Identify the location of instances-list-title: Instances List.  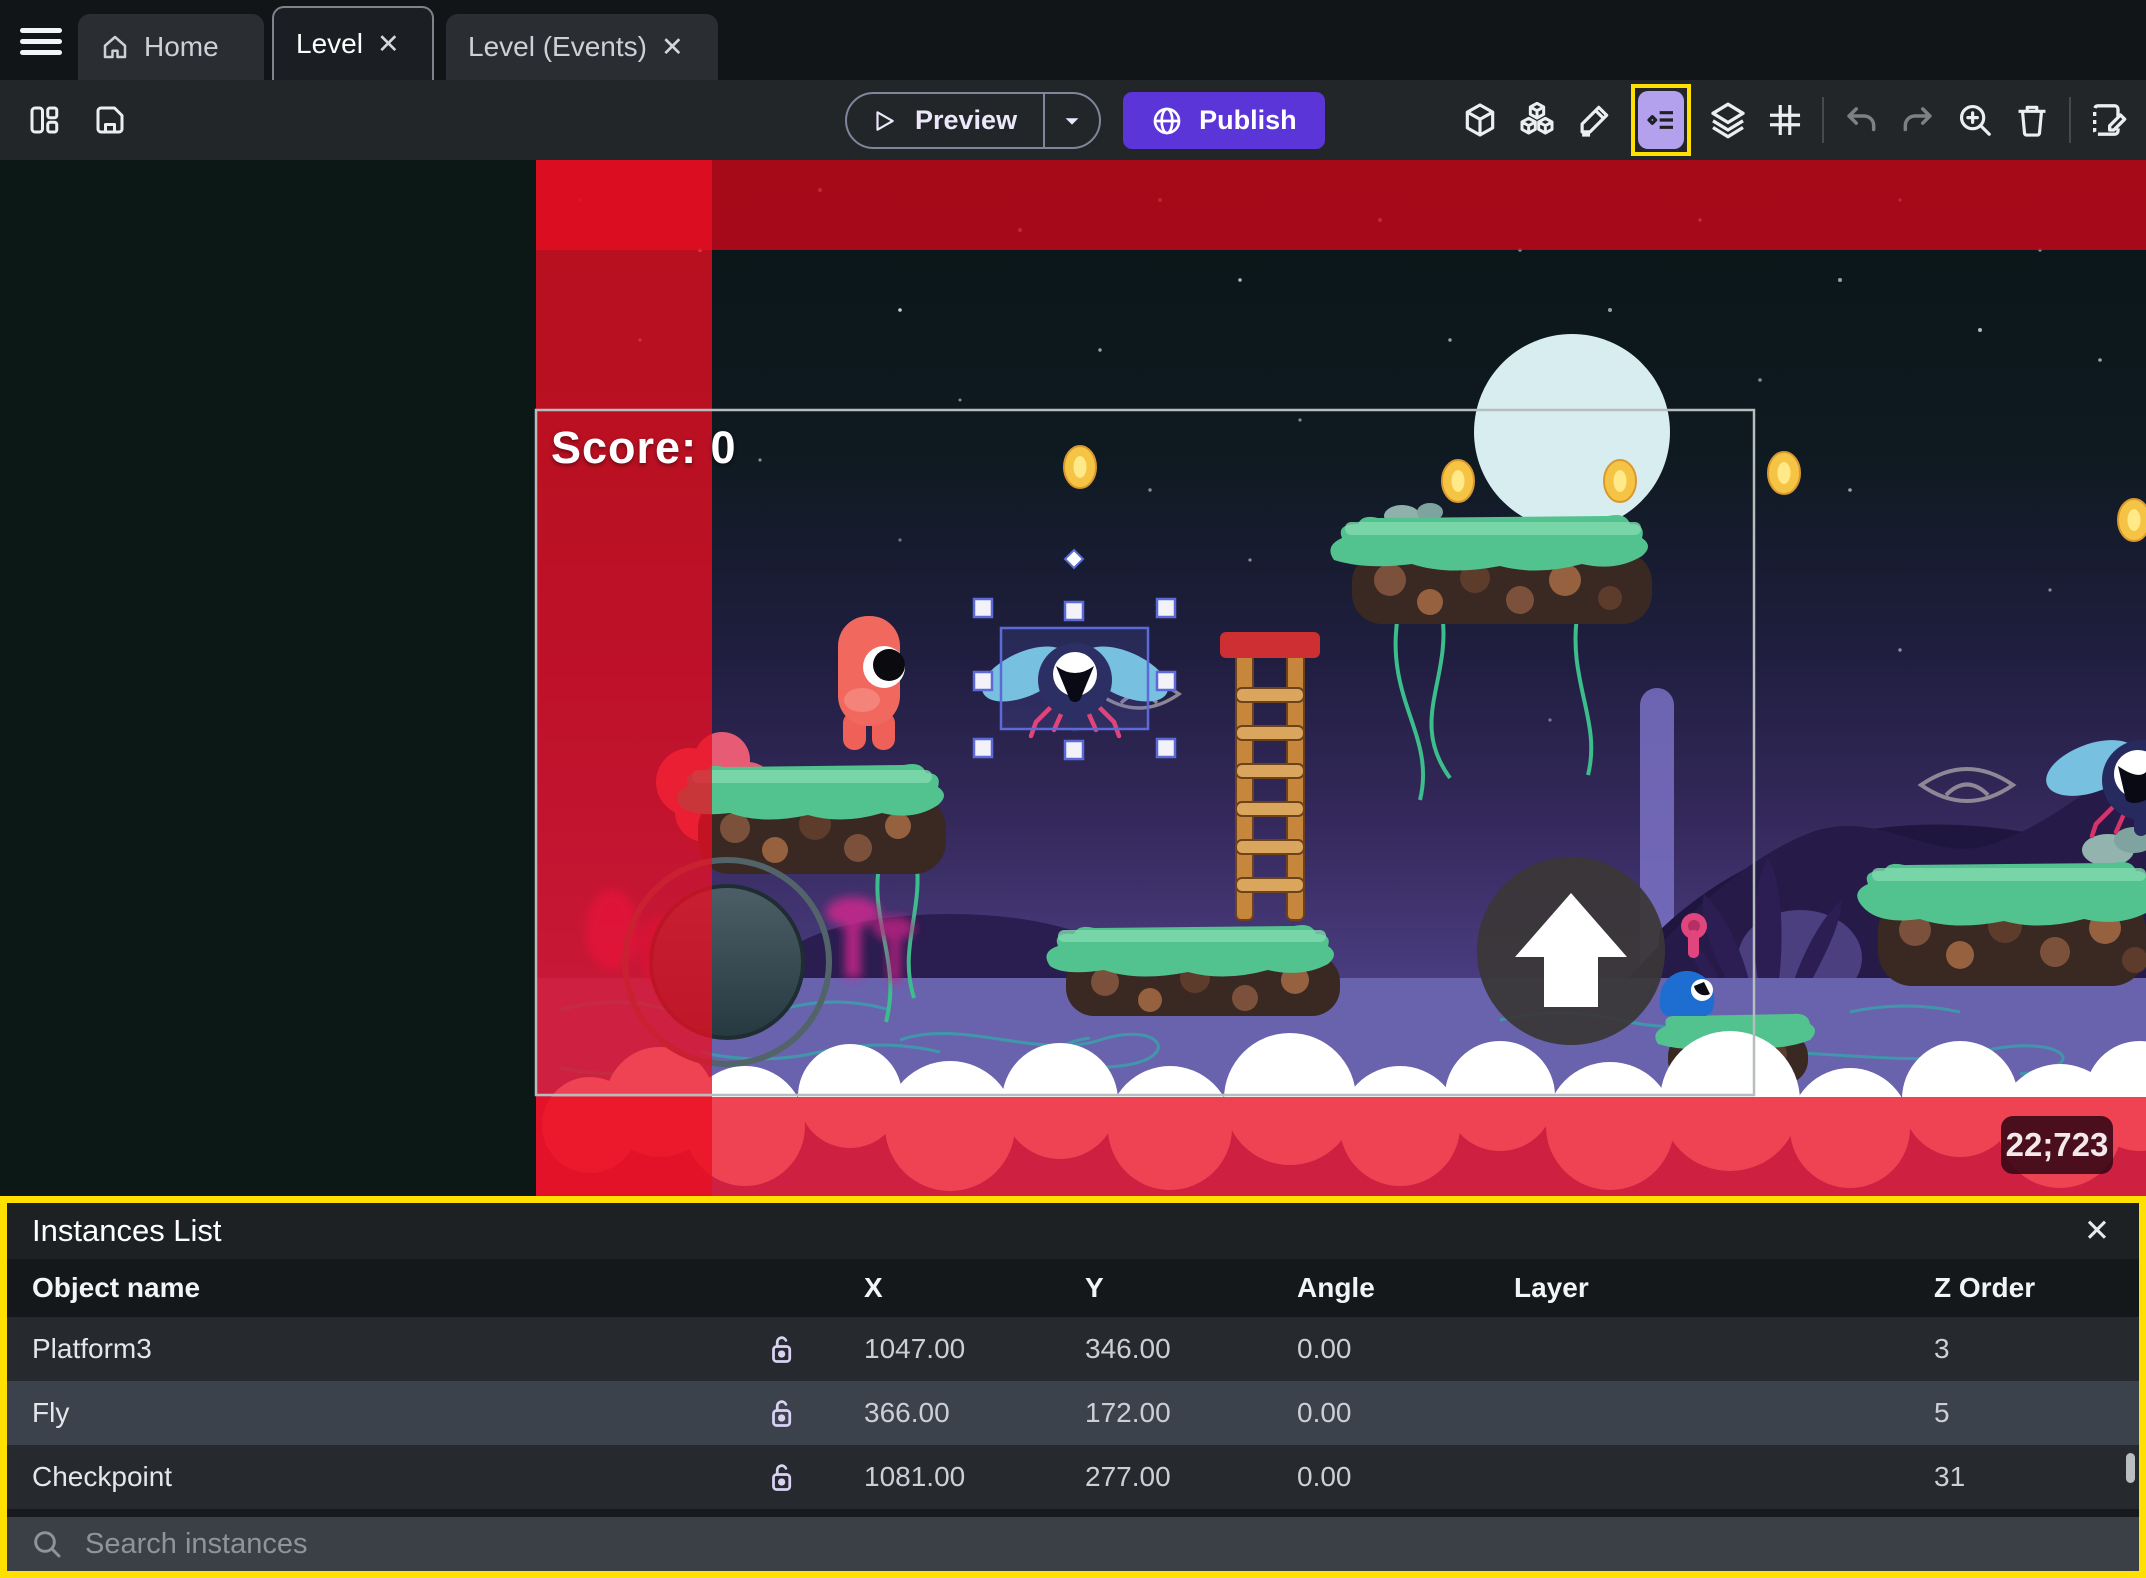
(127, 1230).